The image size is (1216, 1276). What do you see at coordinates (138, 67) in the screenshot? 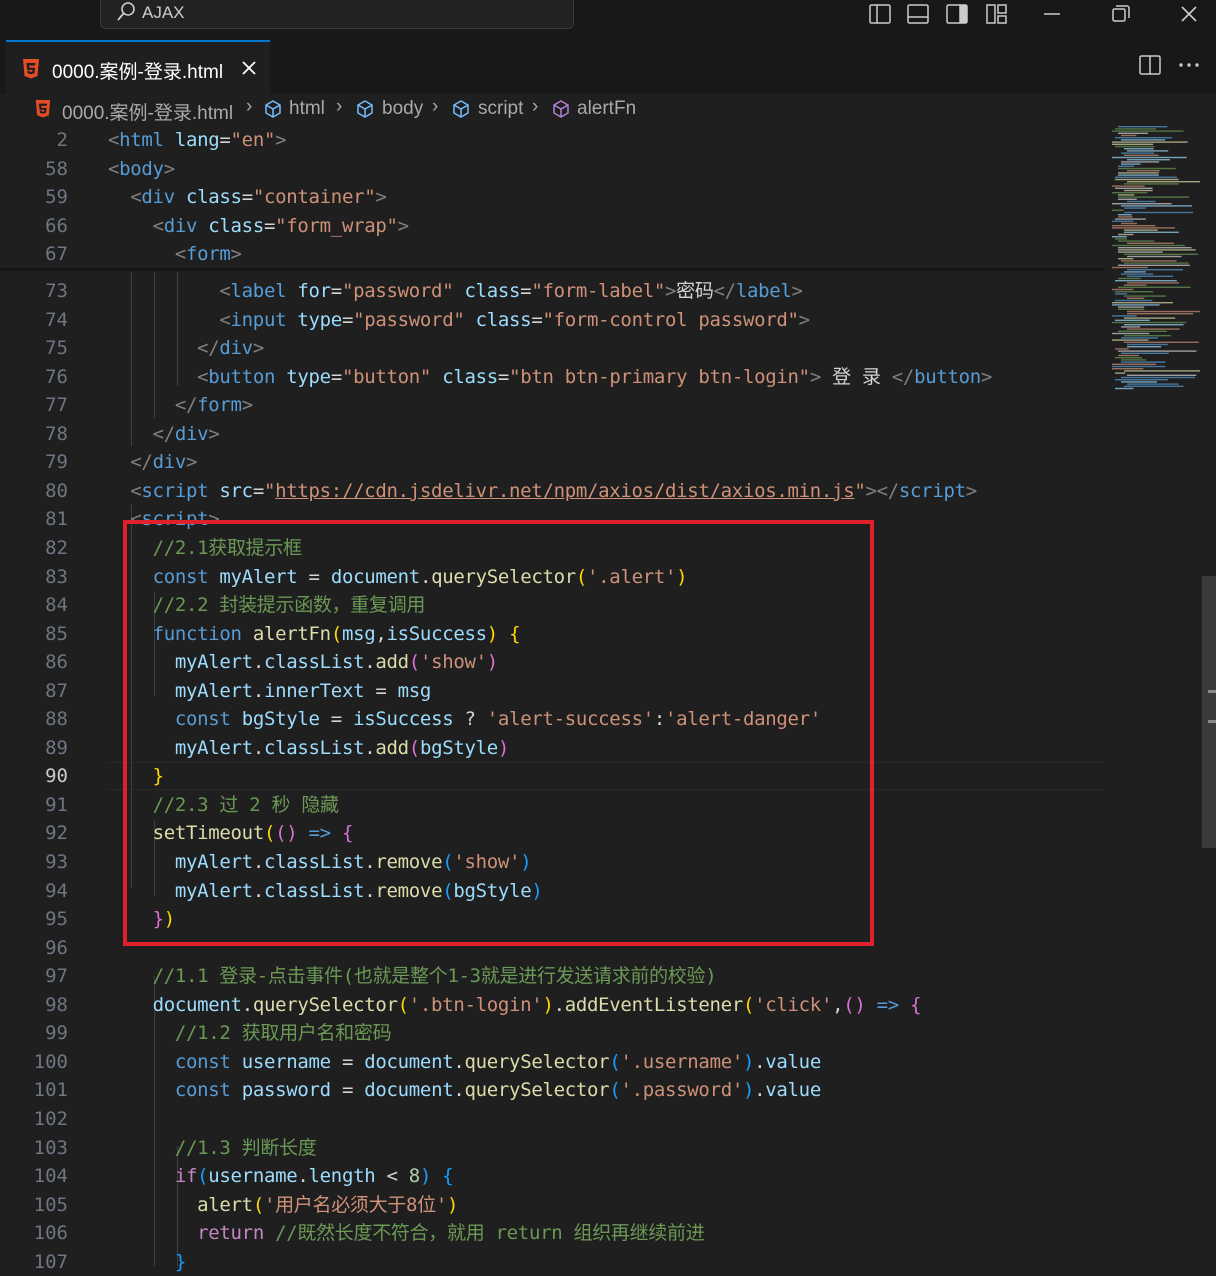
I see `editor-tab: 0000.案例-登录.html` at bounding box center [138, 67].